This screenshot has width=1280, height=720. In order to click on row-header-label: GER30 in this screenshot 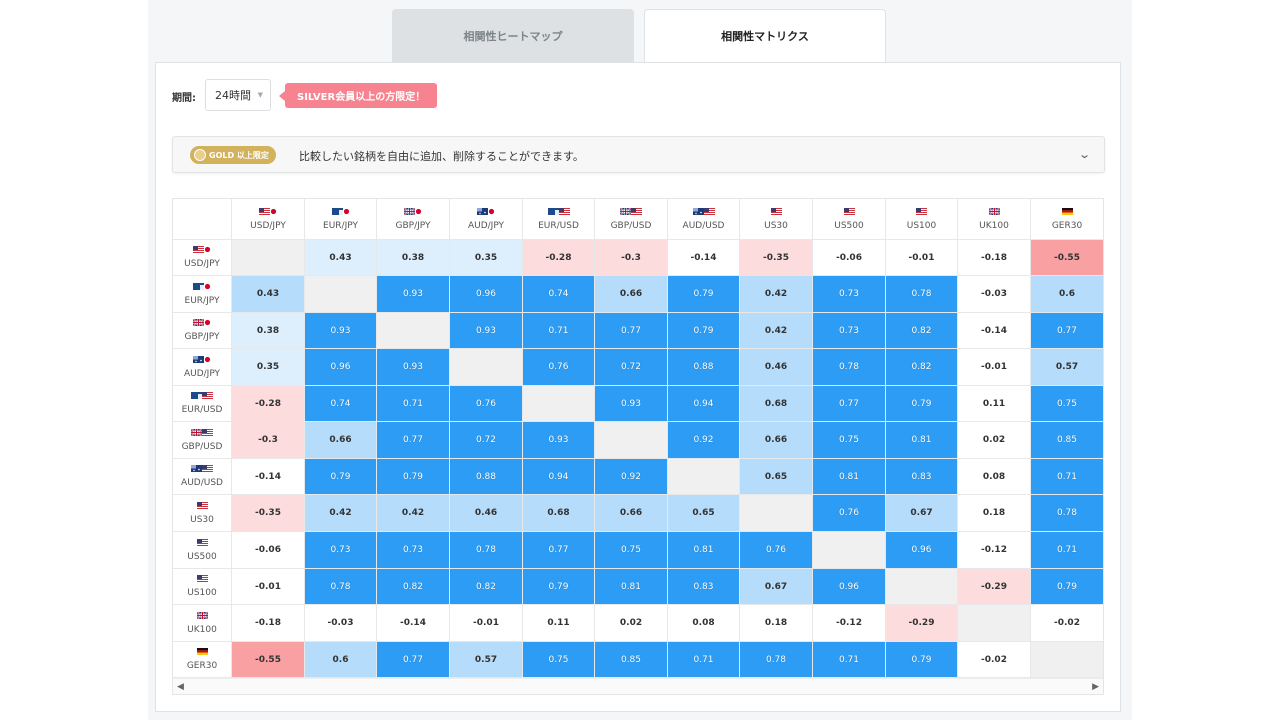, I will do `click(202, 666)`.